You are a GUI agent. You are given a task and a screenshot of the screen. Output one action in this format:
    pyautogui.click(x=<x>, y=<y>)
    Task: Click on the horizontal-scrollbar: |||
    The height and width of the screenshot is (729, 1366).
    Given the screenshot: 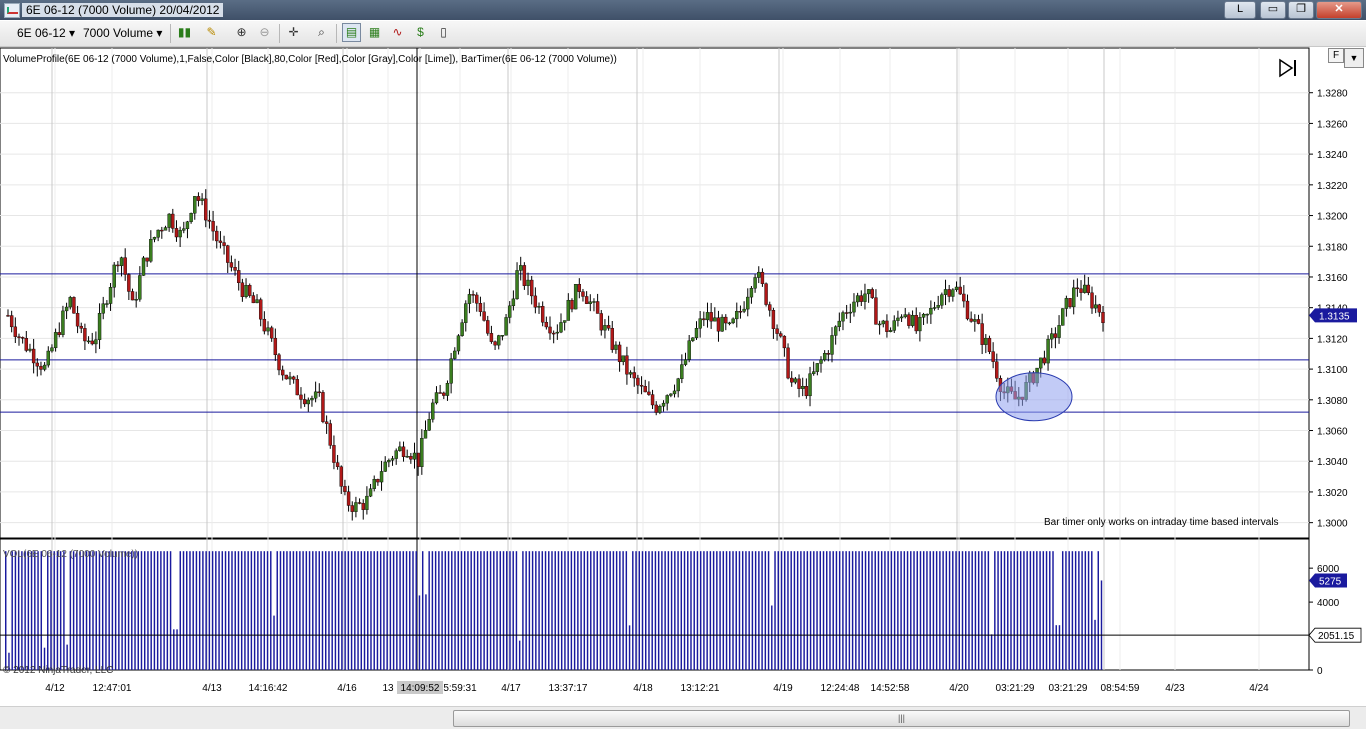 What is the action you would take?
    pyautogui.click(x=683, y=717)
    